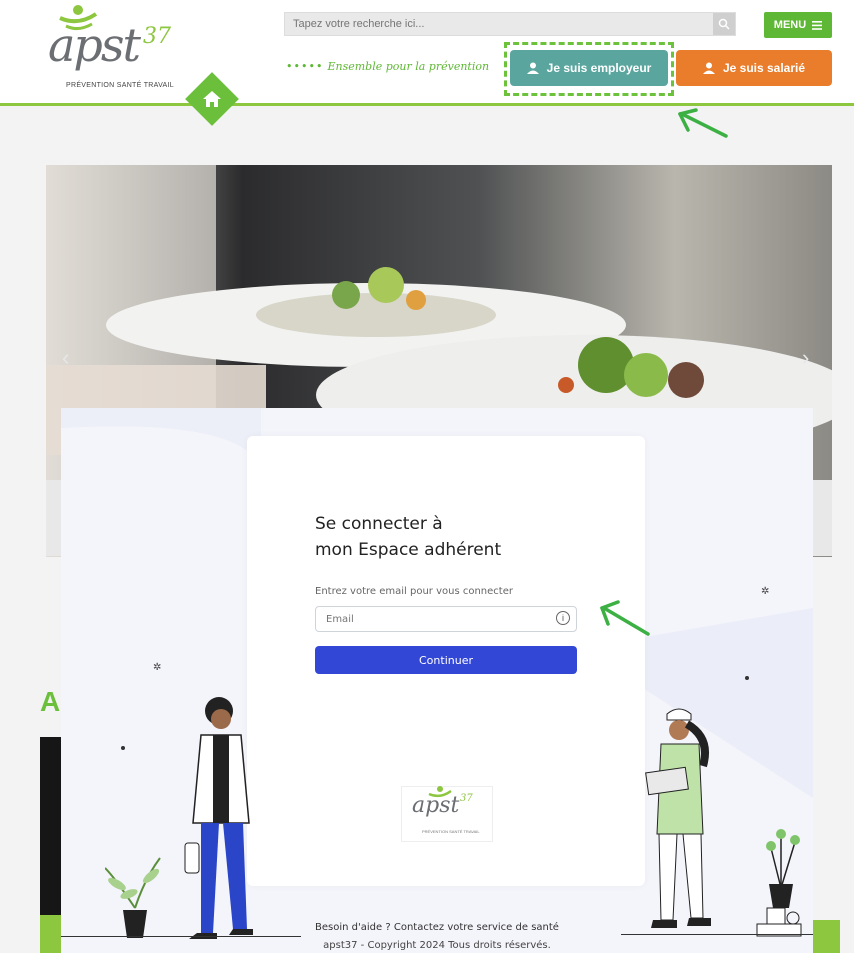 The image size is (854, 953). I want to click on tagline-dots-icon: •••••, so click(305, 66).